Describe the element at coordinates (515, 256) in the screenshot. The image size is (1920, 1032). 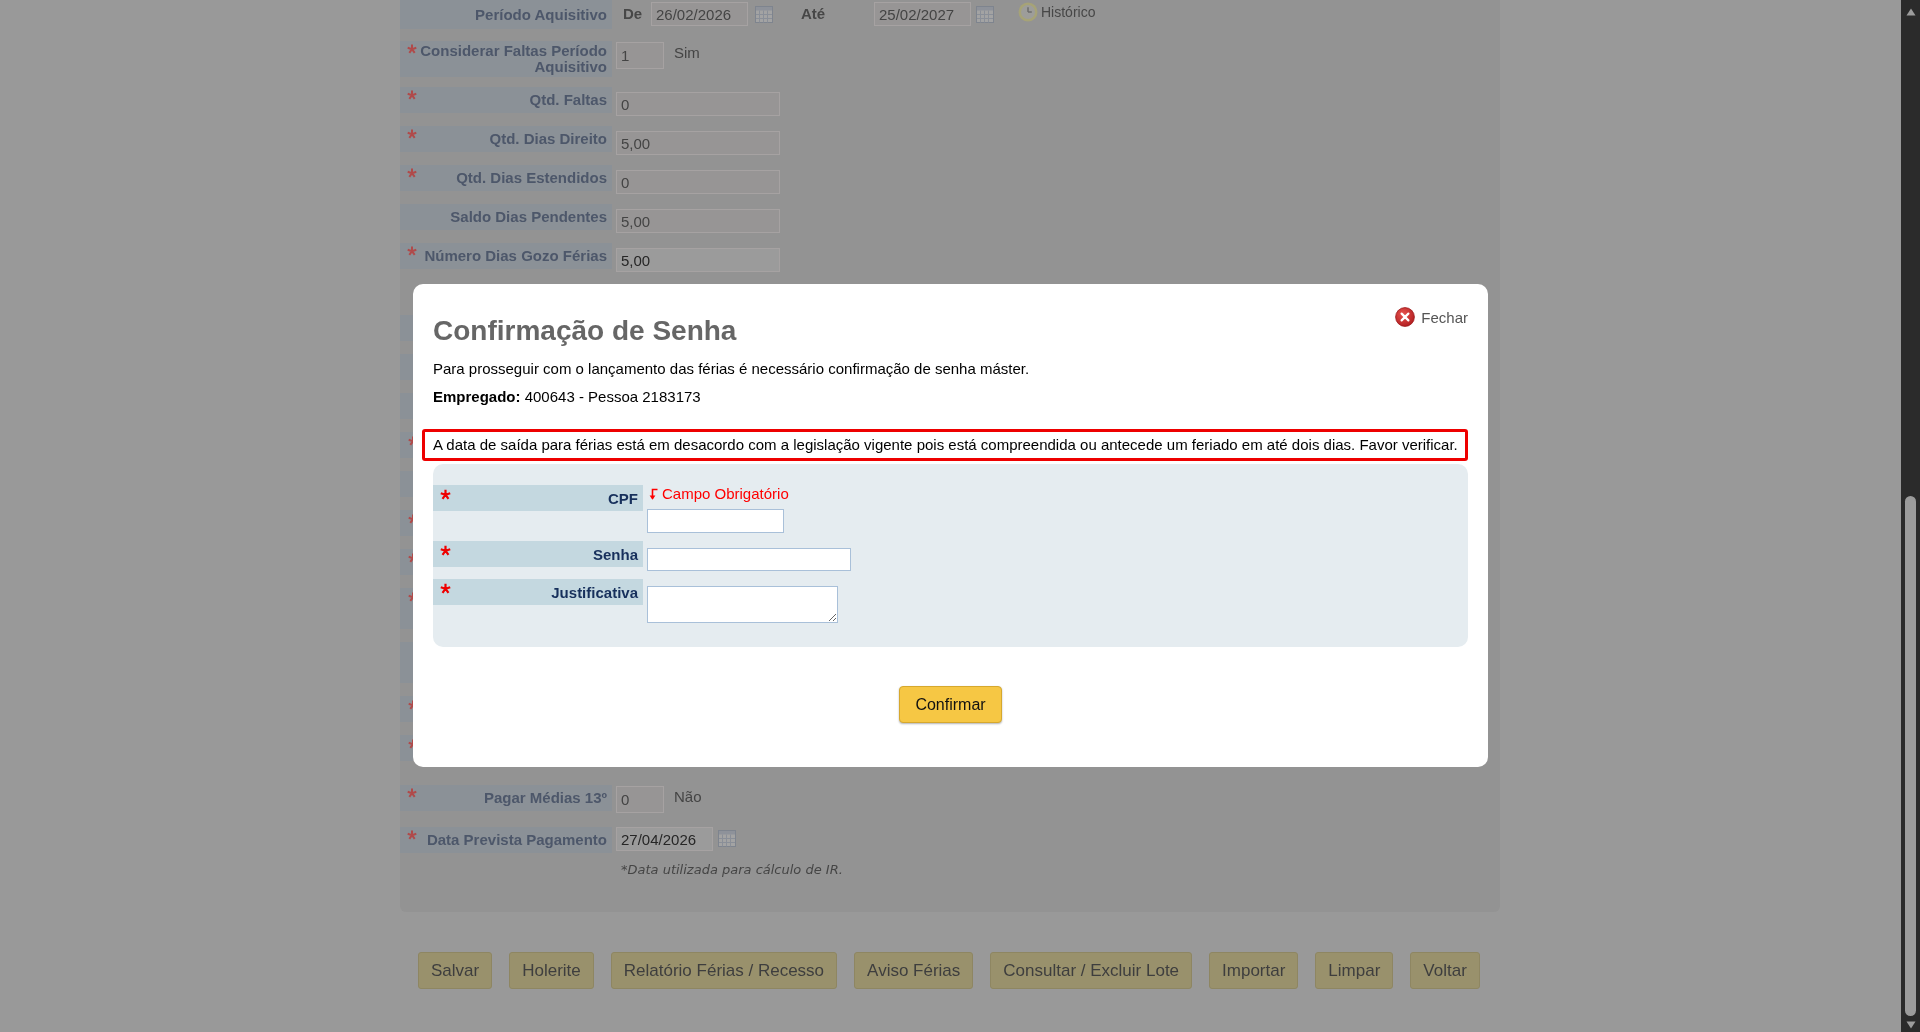
I see `field-label: Número Dias Gozo Férias` at that location.